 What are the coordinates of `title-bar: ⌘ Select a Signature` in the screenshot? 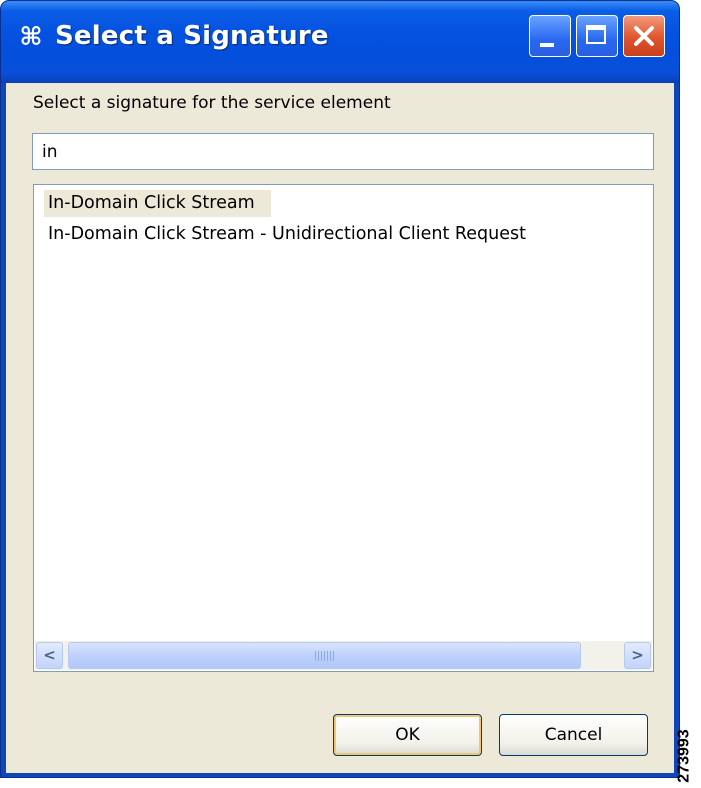 It's located at (340, 42).